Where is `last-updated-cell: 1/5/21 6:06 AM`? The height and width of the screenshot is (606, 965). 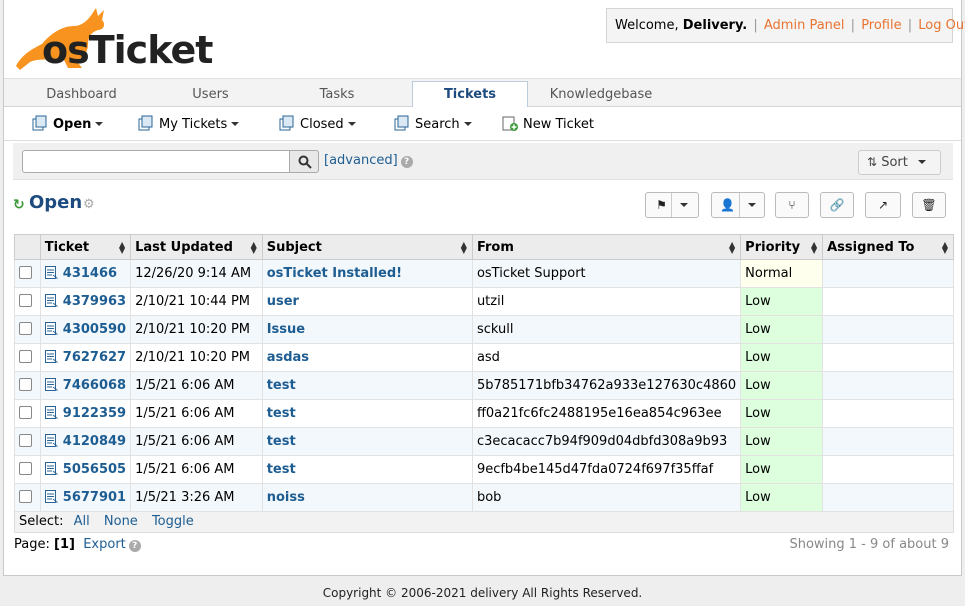
last-updated-cell: 1/5/21 6:06 AM is located at coordinates (196, 469).